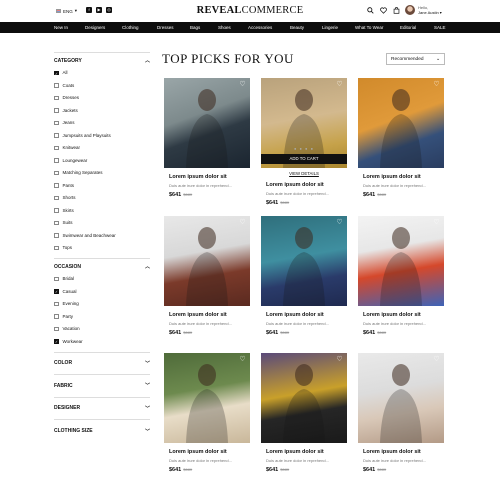 This screenshot has width=500, height=500. I want to click on nav-shoes: Shoes, so click(224, 27).